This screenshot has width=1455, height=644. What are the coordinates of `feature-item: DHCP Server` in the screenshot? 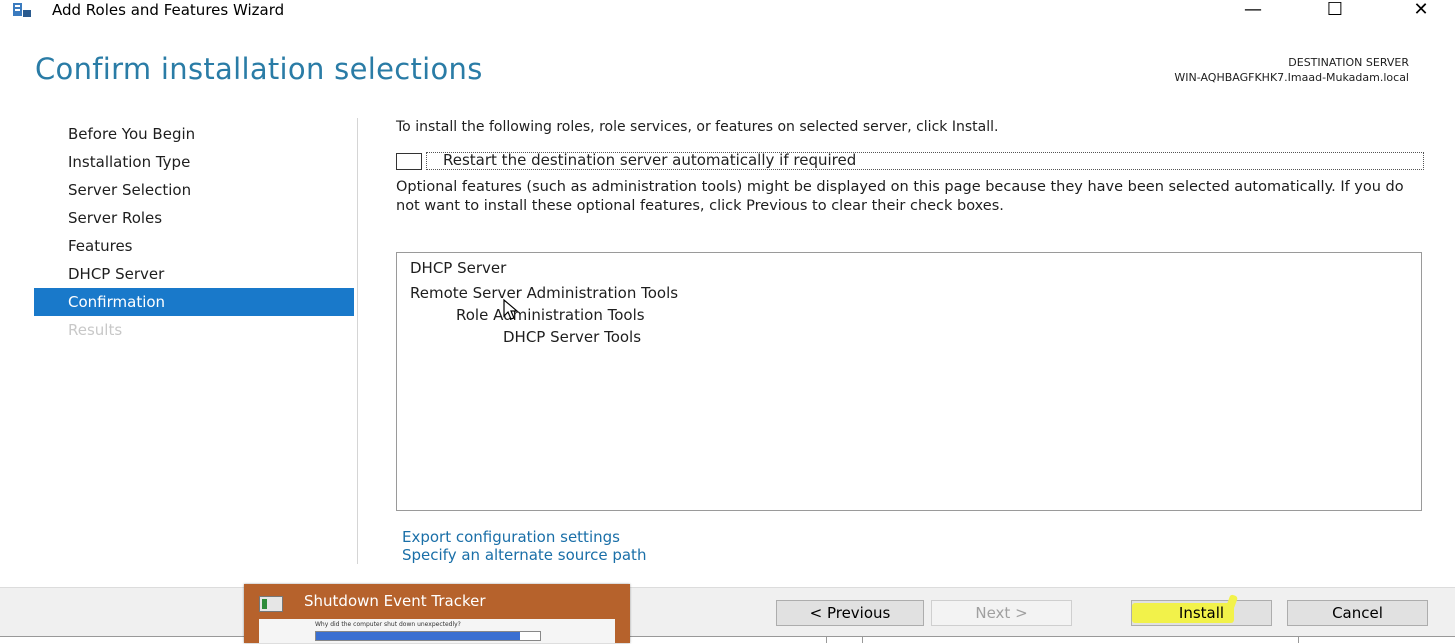 It's located at (458, 268).